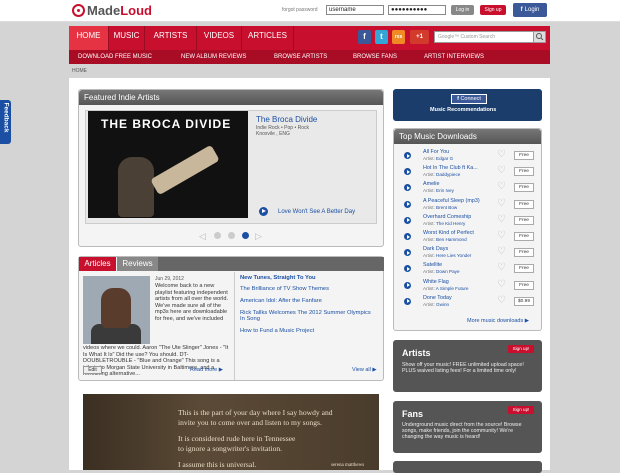 The height and width of the screenshot is (473, 620). I want to click on download-title: A Peaceful Sleep (mp3), so click(451, 201).